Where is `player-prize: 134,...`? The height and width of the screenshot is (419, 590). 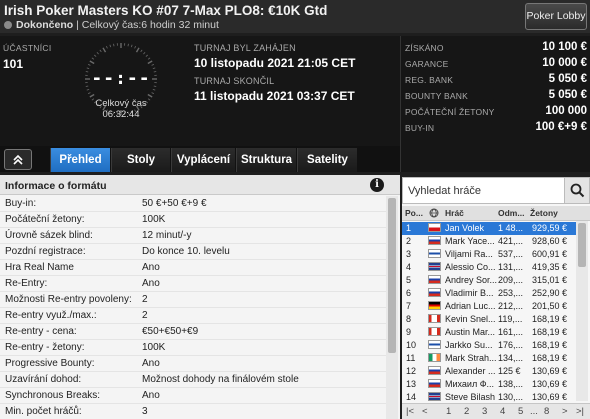 player-prize: 134,... is located at coordinates (511, 358).